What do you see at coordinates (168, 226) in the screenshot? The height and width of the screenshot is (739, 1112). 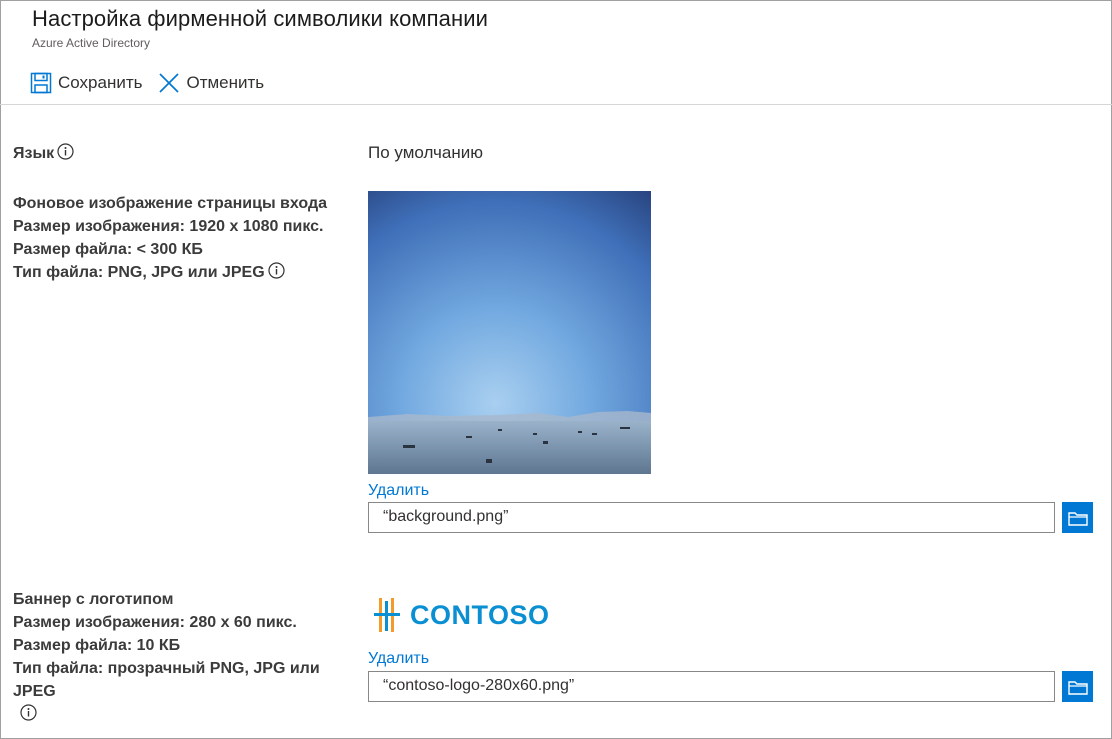 I see `background-label-size: Размер изображения: 1920 x 1080 пикс.` at bounding box center [168, 226].